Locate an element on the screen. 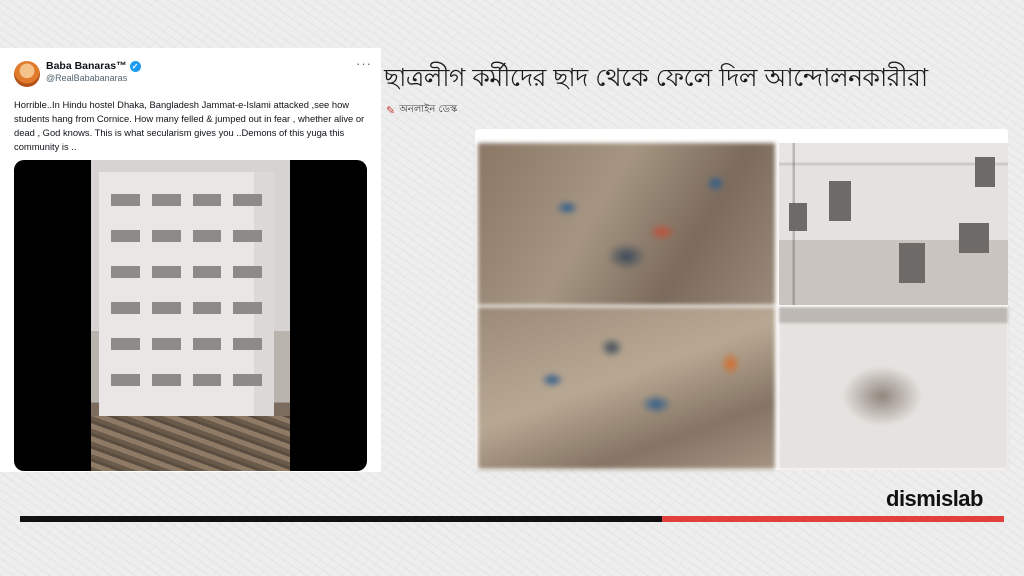 The image size is (1024, 576). byline-label: অনলাইন ডেস্ক is located at coordinates (428, 109).